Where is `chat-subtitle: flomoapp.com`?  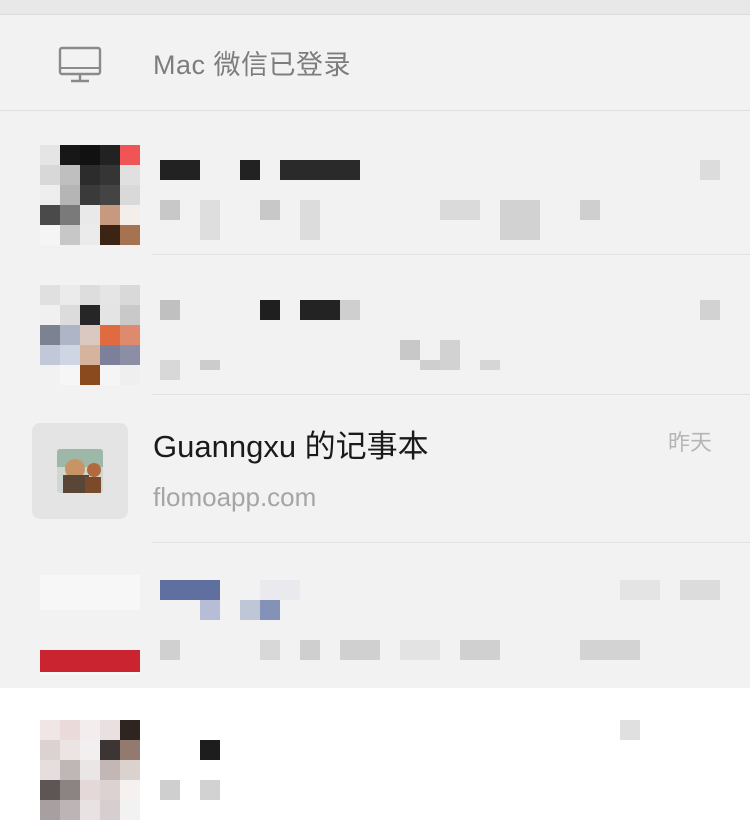 chat-subtitle: flomoapp.com is located at coordinates (235, 497).